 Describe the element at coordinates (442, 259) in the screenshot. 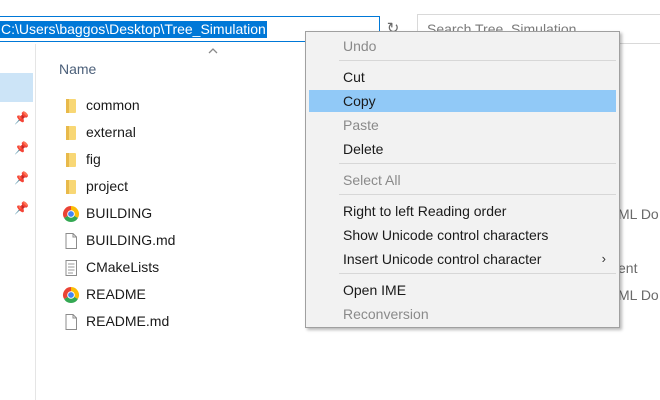

I see `menu-item-label: Insert Unicode control character` at that location.